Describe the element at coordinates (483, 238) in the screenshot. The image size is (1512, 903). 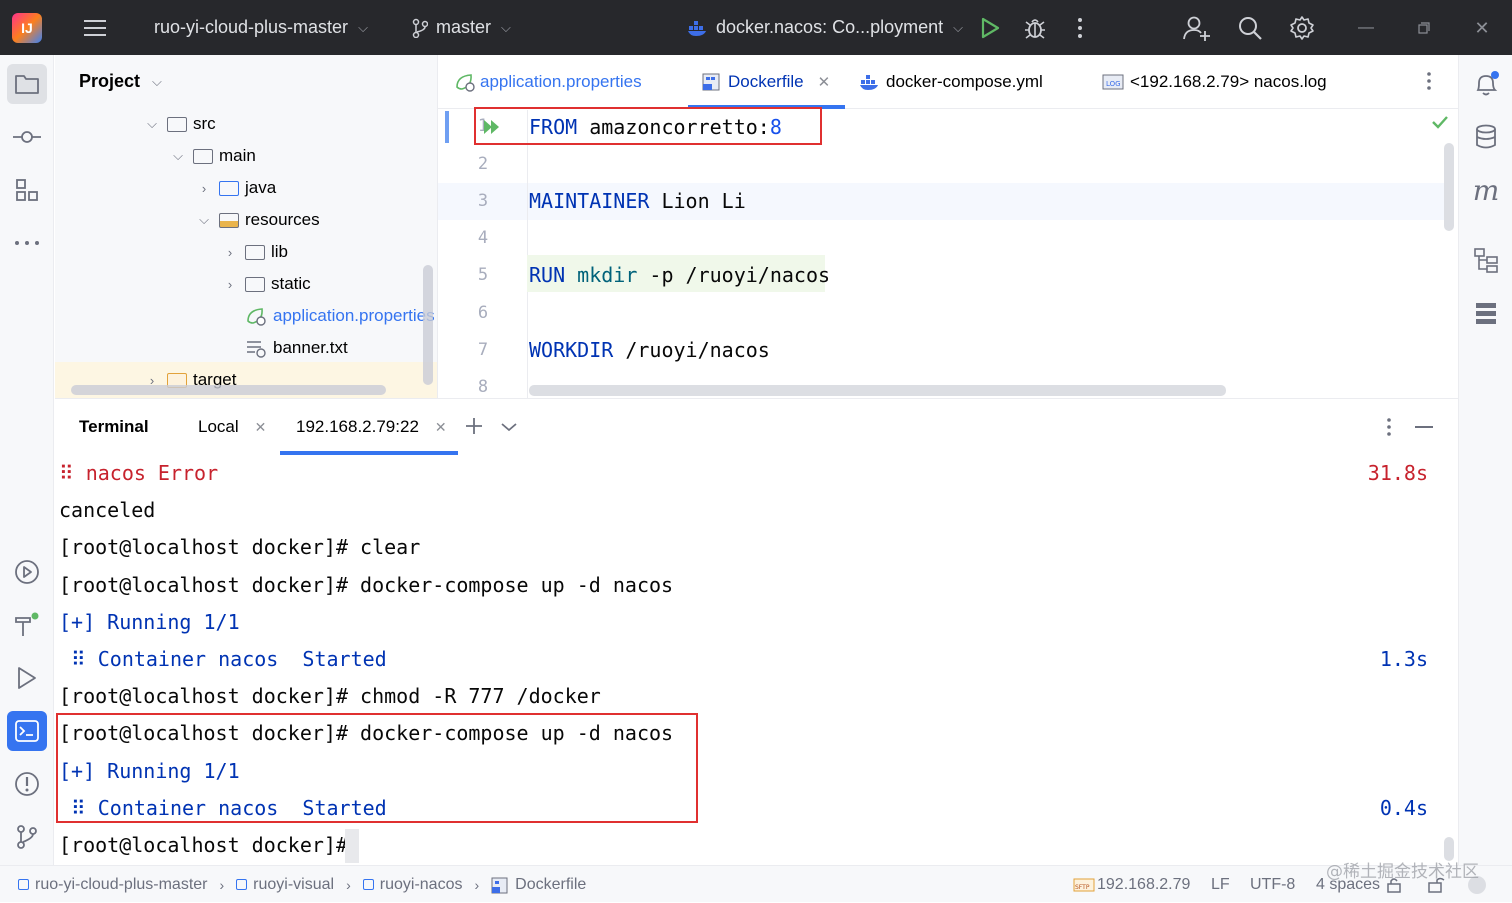
I see `line-number: 4` at that location.